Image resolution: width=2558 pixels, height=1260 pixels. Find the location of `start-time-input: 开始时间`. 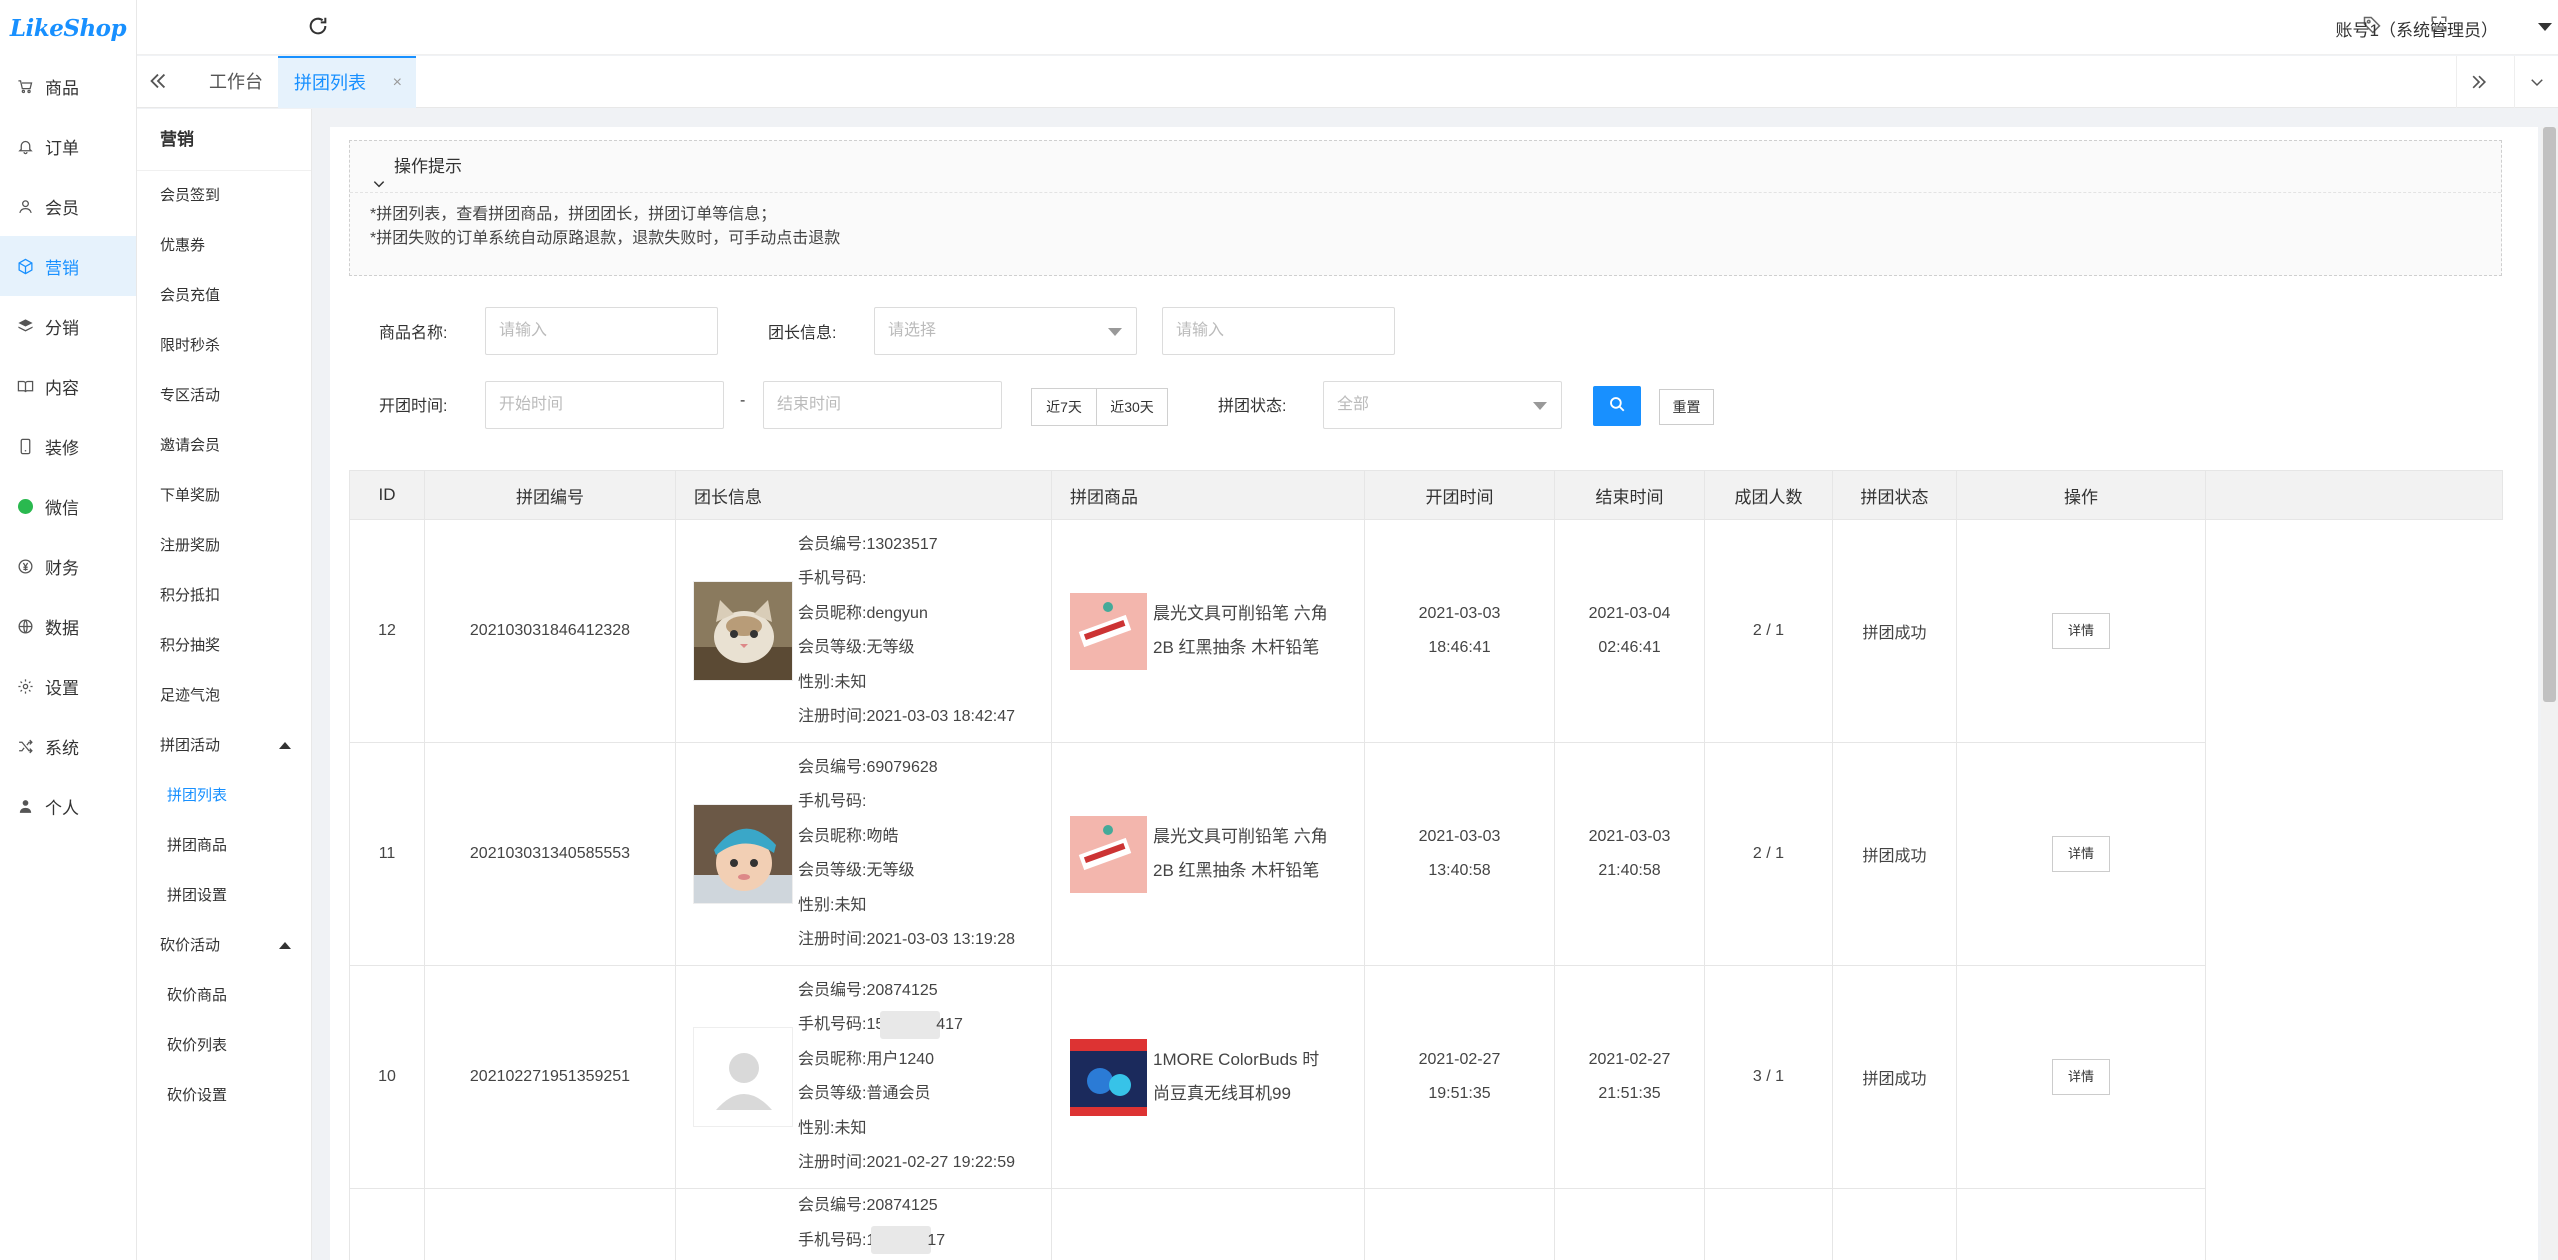

start-time-input: 开始时间 is located at coordinates (604, 405).